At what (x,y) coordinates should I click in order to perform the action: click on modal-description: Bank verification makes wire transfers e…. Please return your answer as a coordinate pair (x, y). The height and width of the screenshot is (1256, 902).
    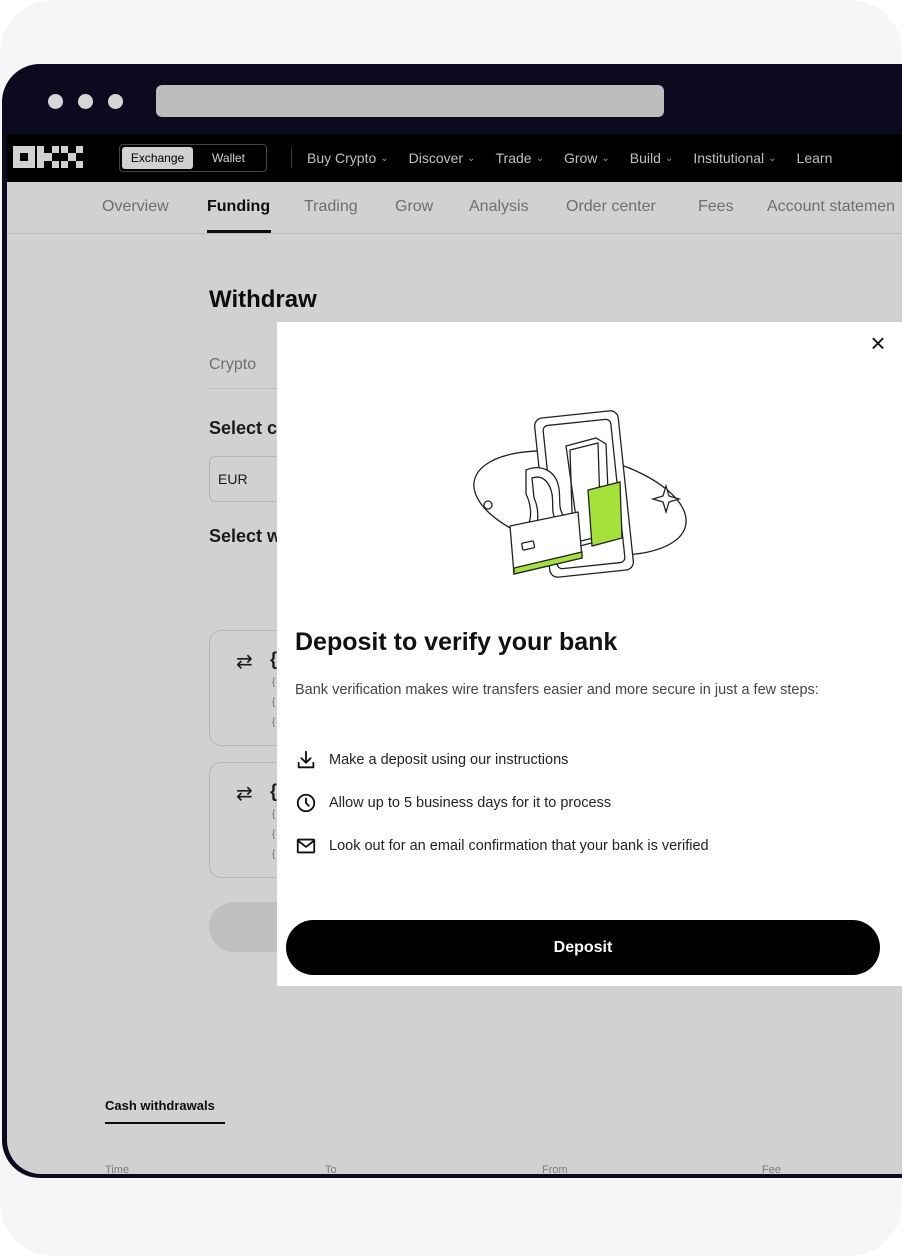
    Looking at the image, I should click on (557, 690).